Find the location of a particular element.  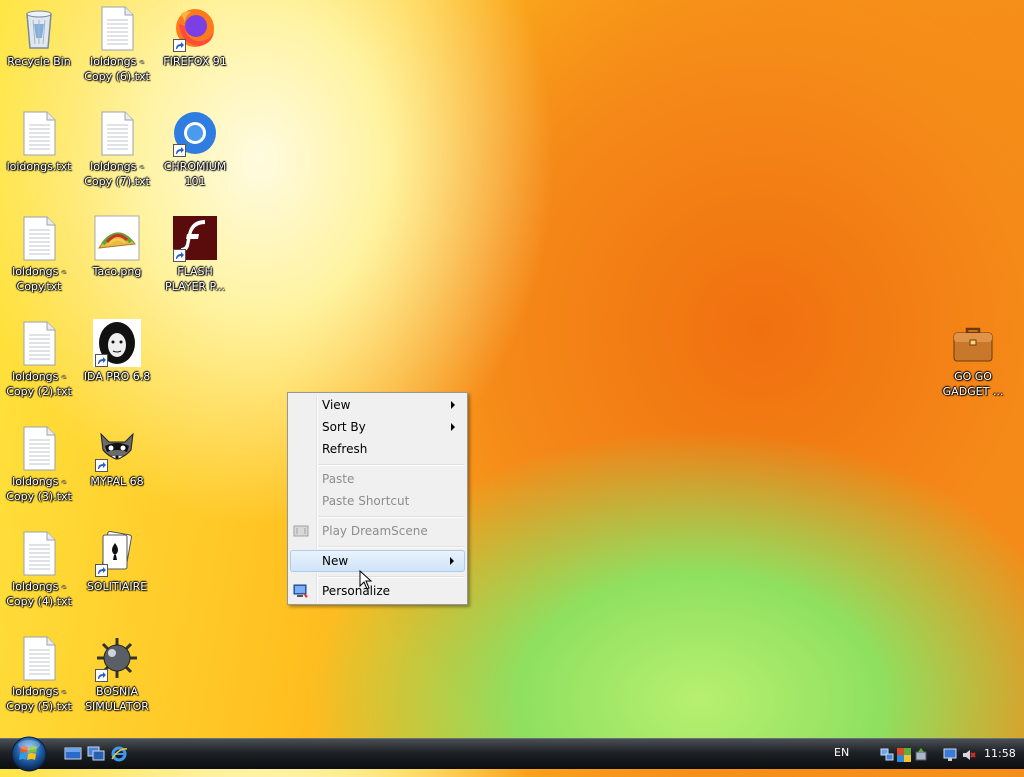

desktop-icon-loldongs-txt: loldongs.txt is located at coordinates (39, 141).